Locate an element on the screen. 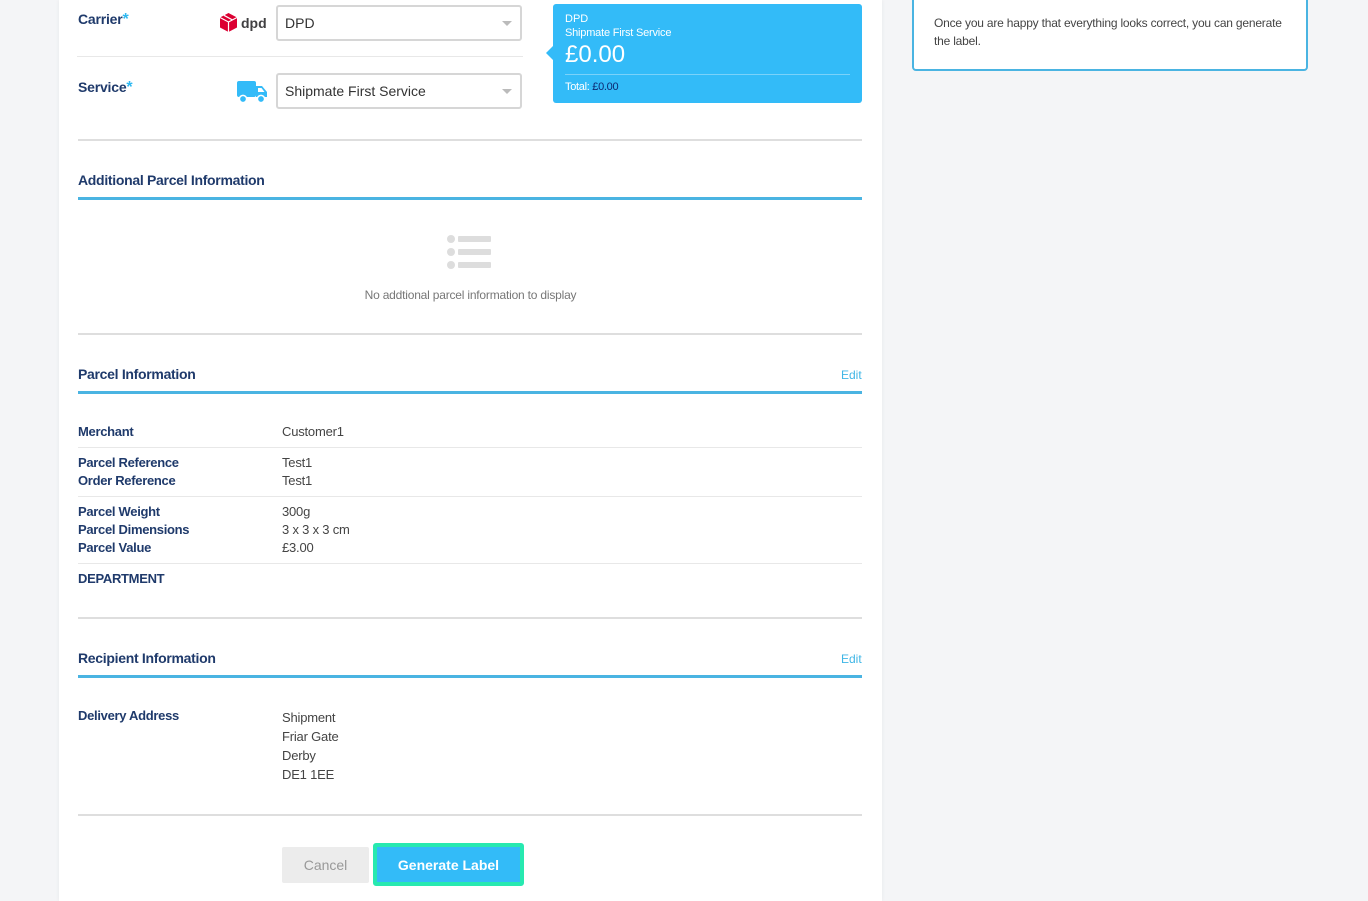 The image size is (1368, 901). truck-icon is located at coordinates (252, 92).